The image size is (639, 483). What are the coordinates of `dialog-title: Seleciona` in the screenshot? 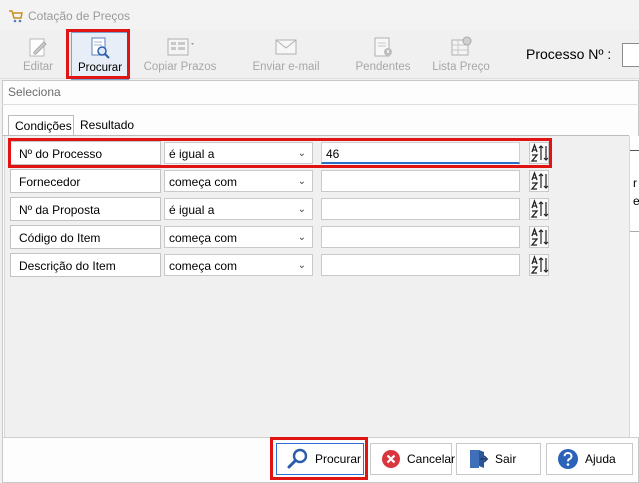 It's located at (34, 92).